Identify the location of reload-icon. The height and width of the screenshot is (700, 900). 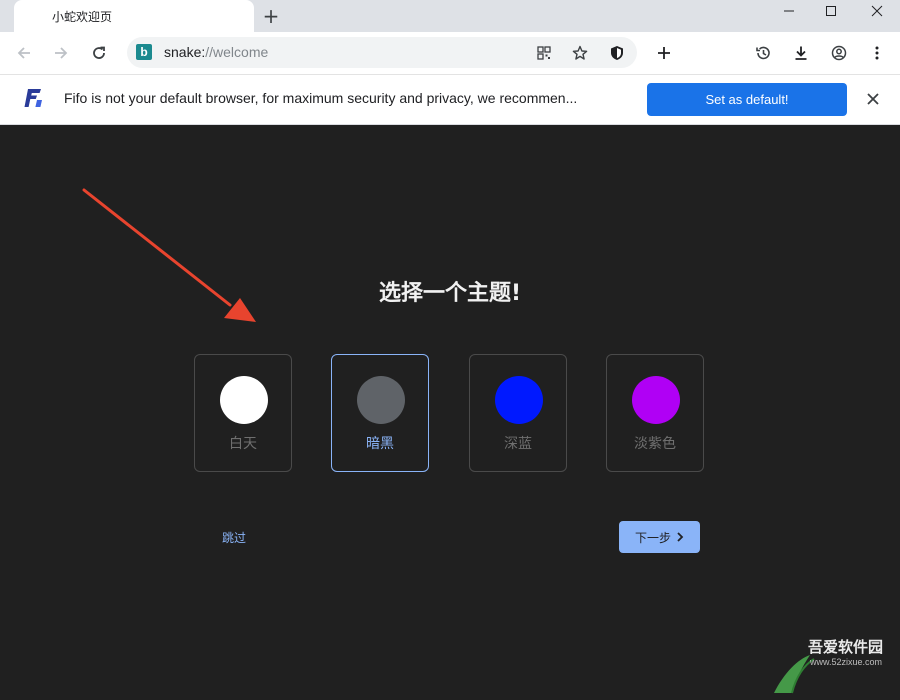
(99, 52).